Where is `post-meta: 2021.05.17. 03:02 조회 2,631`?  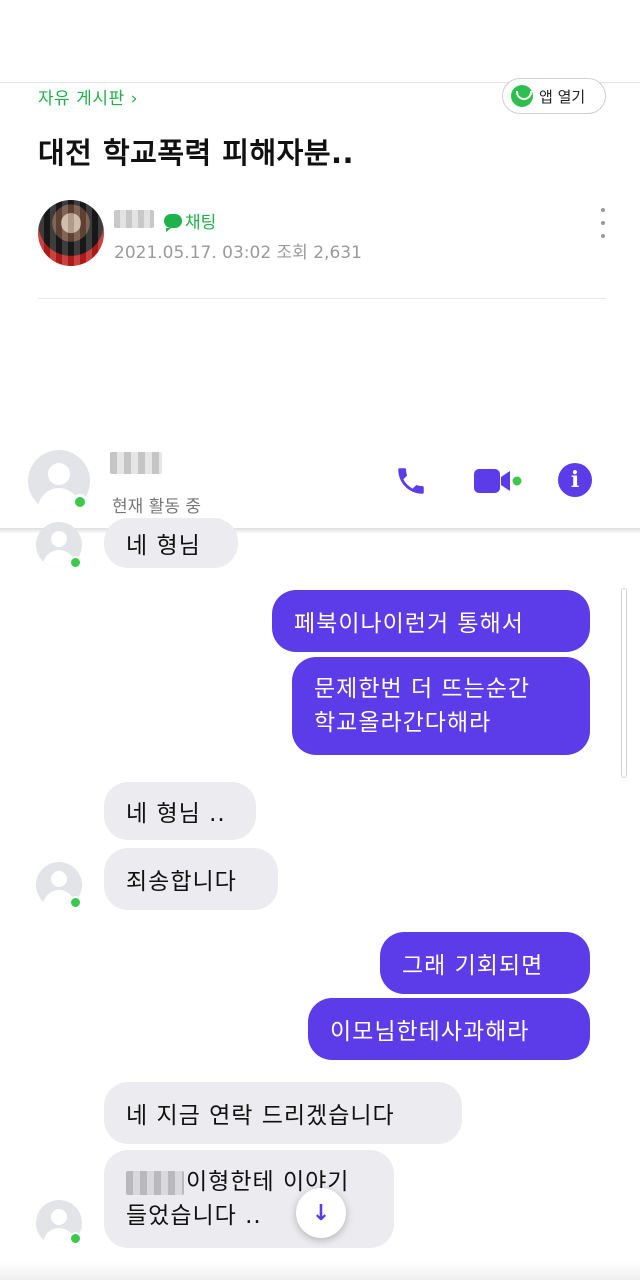
post-meta: 2021.05.17. 03:02 조회 2,631 is located at coordinates (238, 253).